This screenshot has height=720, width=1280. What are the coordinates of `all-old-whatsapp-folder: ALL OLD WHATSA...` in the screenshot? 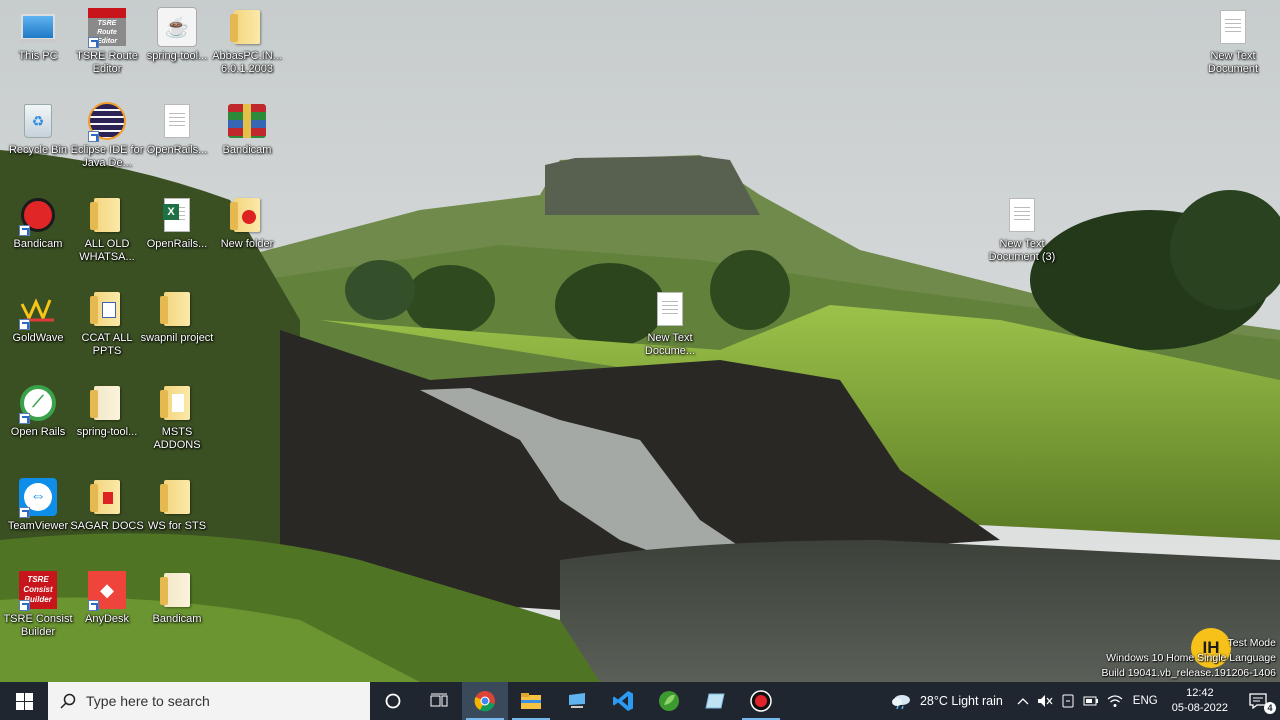 It's located at (107, 229).